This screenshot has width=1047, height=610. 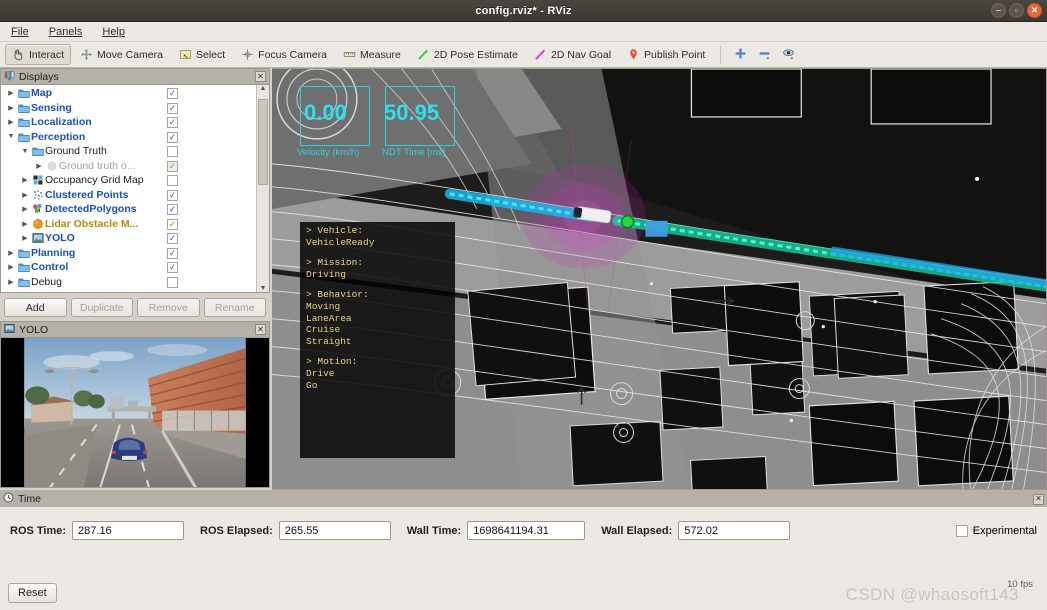 What do you see at coordinates (128, 282) in the screenshot?
I see `tree-item-debug: ▶ Debug` at bounding box center [128, 282].